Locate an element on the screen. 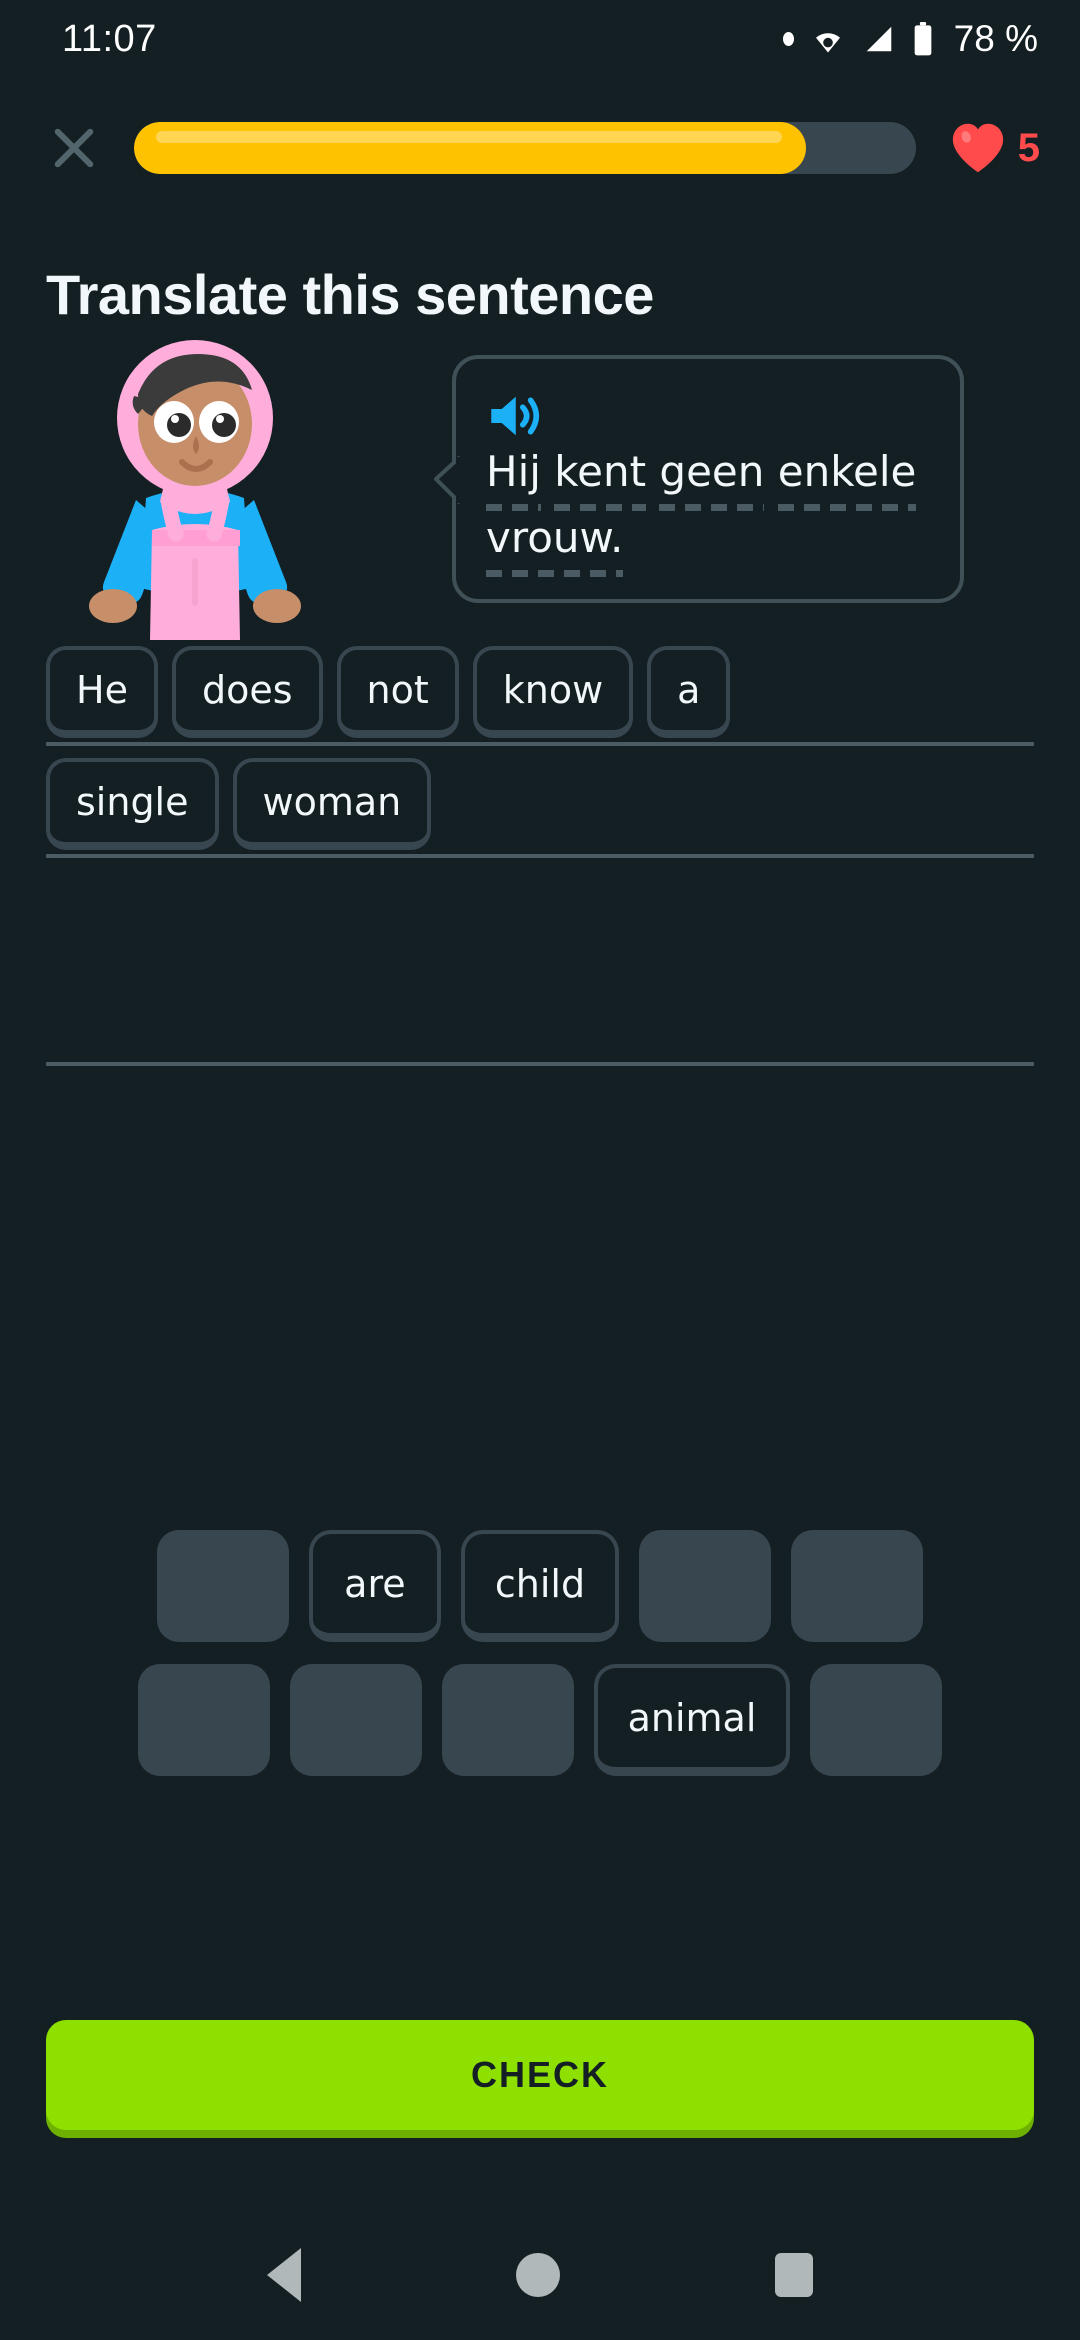 The height and width of the screenshot is (2340, 1080). home-circle-icon is located at coordinates (537, 2275).